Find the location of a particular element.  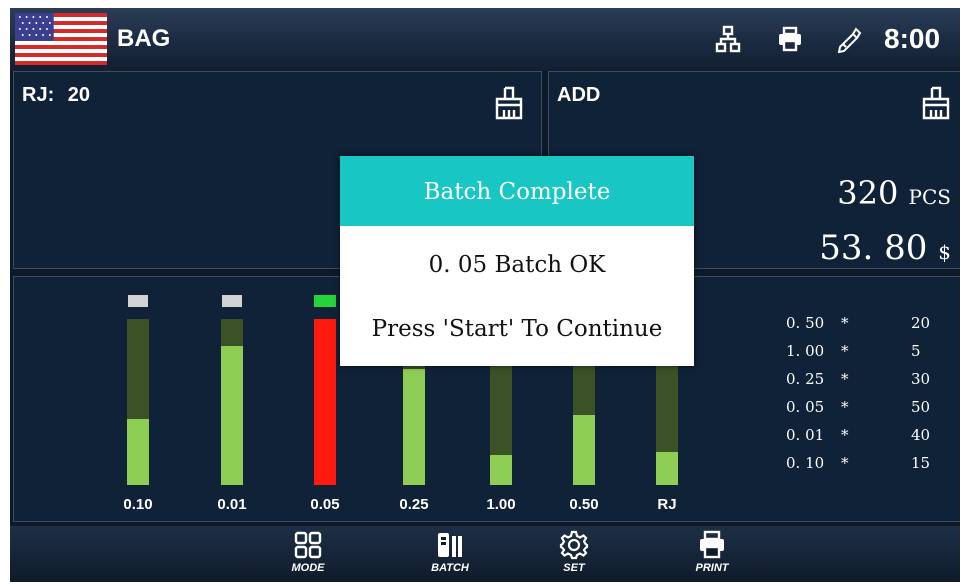

denomination: 0. 05 is located at coordinates (805, 407).